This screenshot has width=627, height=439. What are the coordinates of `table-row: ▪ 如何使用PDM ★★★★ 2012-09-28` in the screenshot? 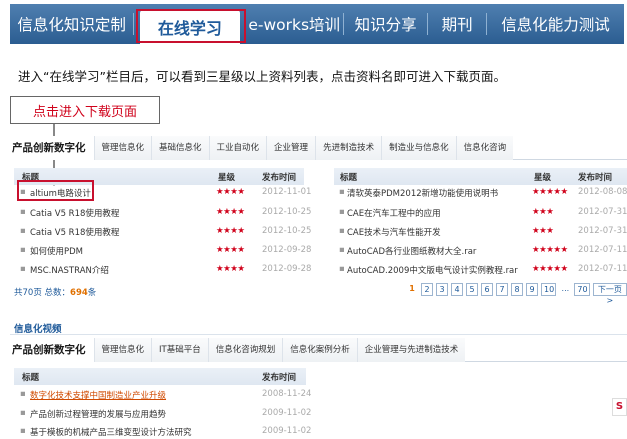 It's located at (162, 250).